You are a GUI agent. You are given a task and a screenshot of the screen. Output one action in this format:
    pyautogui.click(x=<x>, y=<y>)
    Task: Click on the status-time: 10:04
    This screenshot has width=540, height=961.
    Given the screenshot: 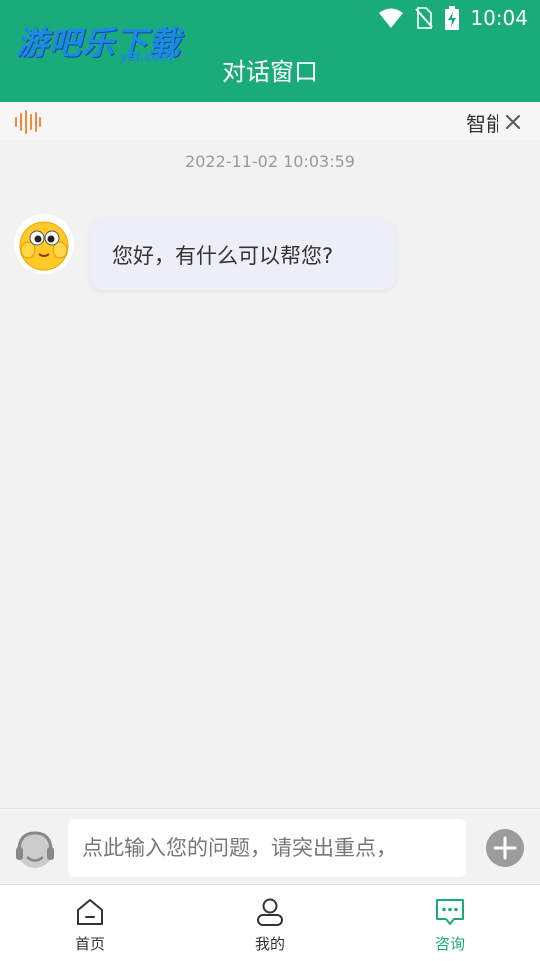 What is the action you would take?
    pyautogui.click(x=499, y=18)
    